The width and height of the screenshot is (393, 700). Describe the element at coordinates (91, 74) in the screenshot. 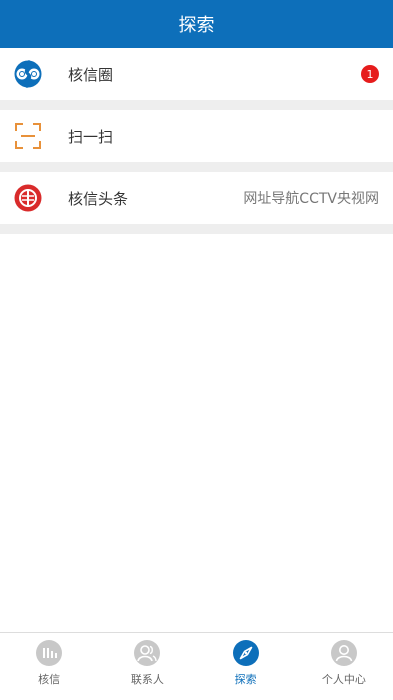

I see `hexin-circle-label: 核信圈` at that location.